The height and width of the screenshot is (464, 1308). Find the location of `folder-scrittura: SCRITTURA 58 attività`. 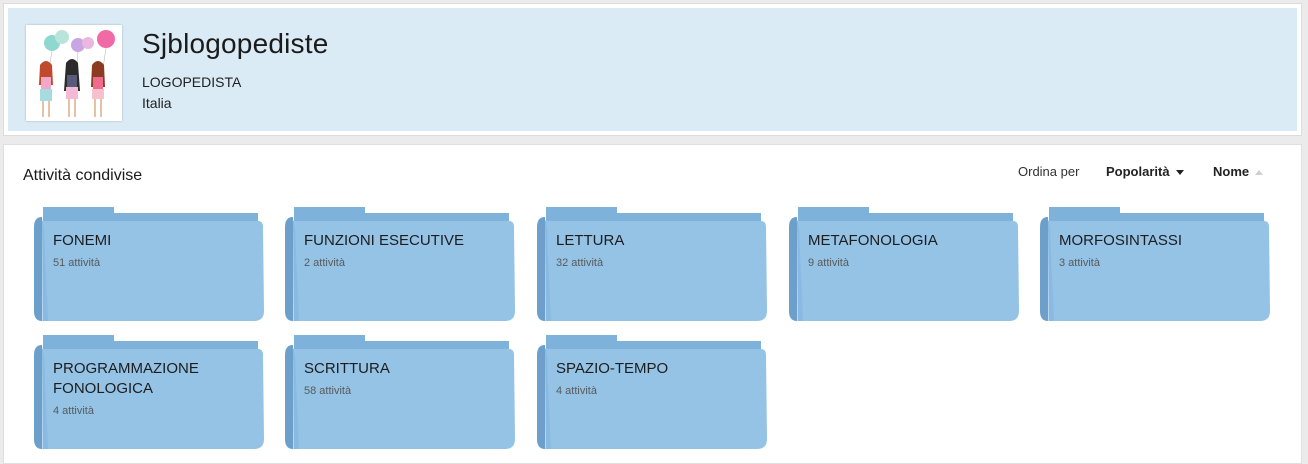

folder-scrittura: SCRITTURA 58 attività is located at coordinates (401, 392).